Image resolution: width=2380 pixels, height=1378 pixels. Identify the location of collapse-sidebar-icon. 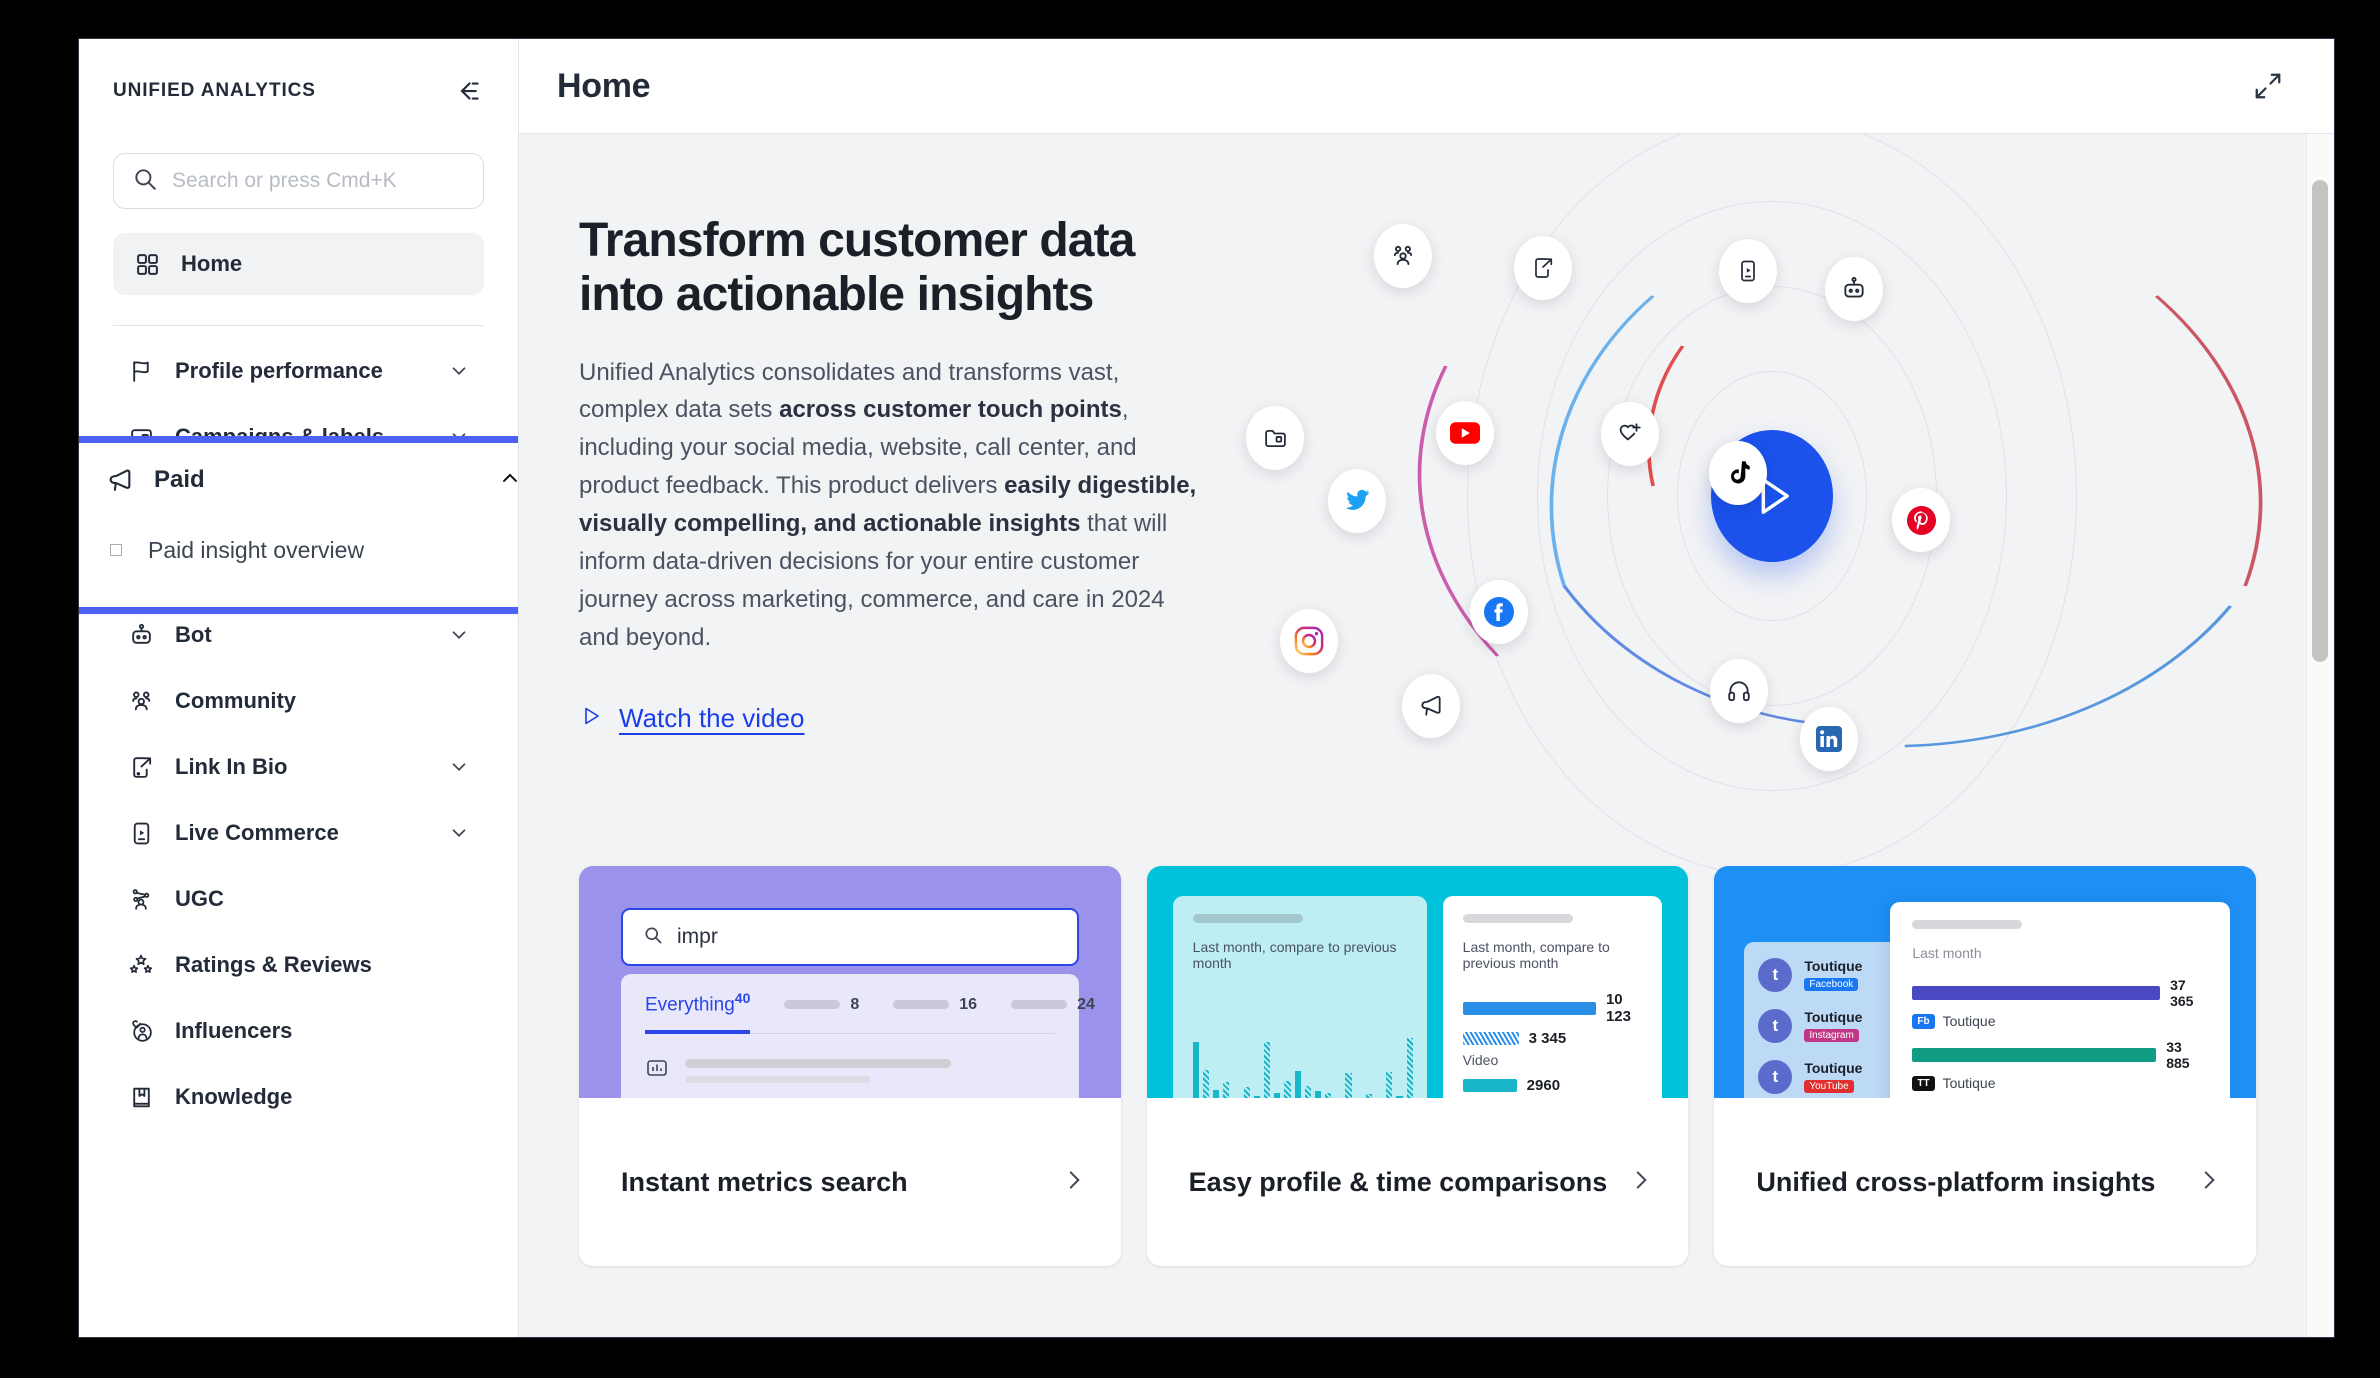
(467, 91).